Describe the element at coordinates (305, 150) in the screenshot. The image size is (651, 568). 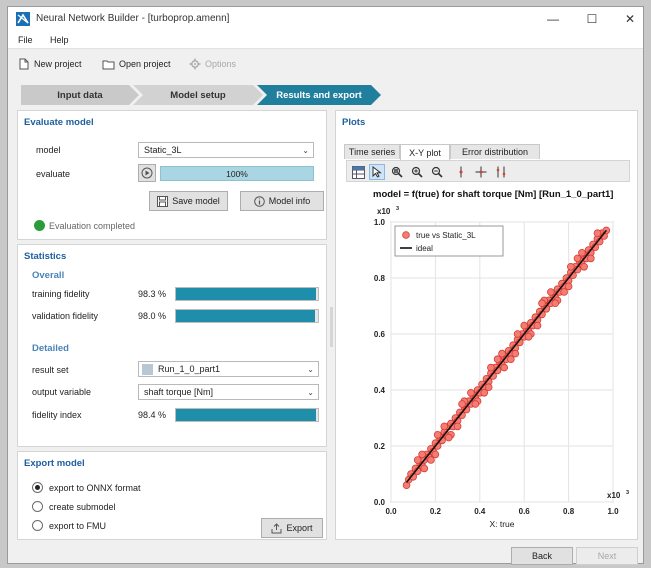
I see `chevron-down-icon: ⌄` at that location.